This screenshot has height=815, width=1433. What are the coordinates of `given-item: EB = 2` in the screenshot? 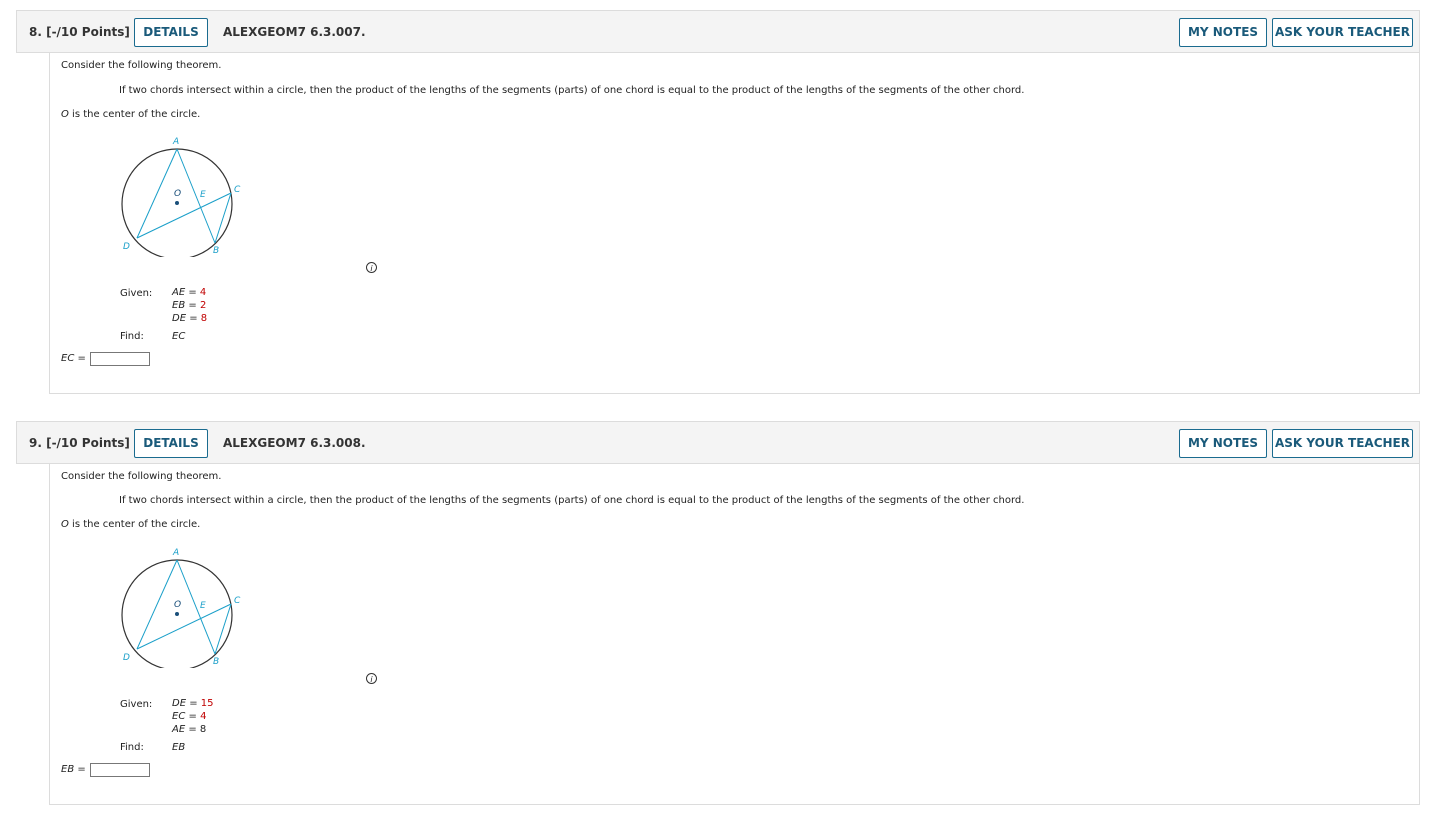 It's located at (189, 305).